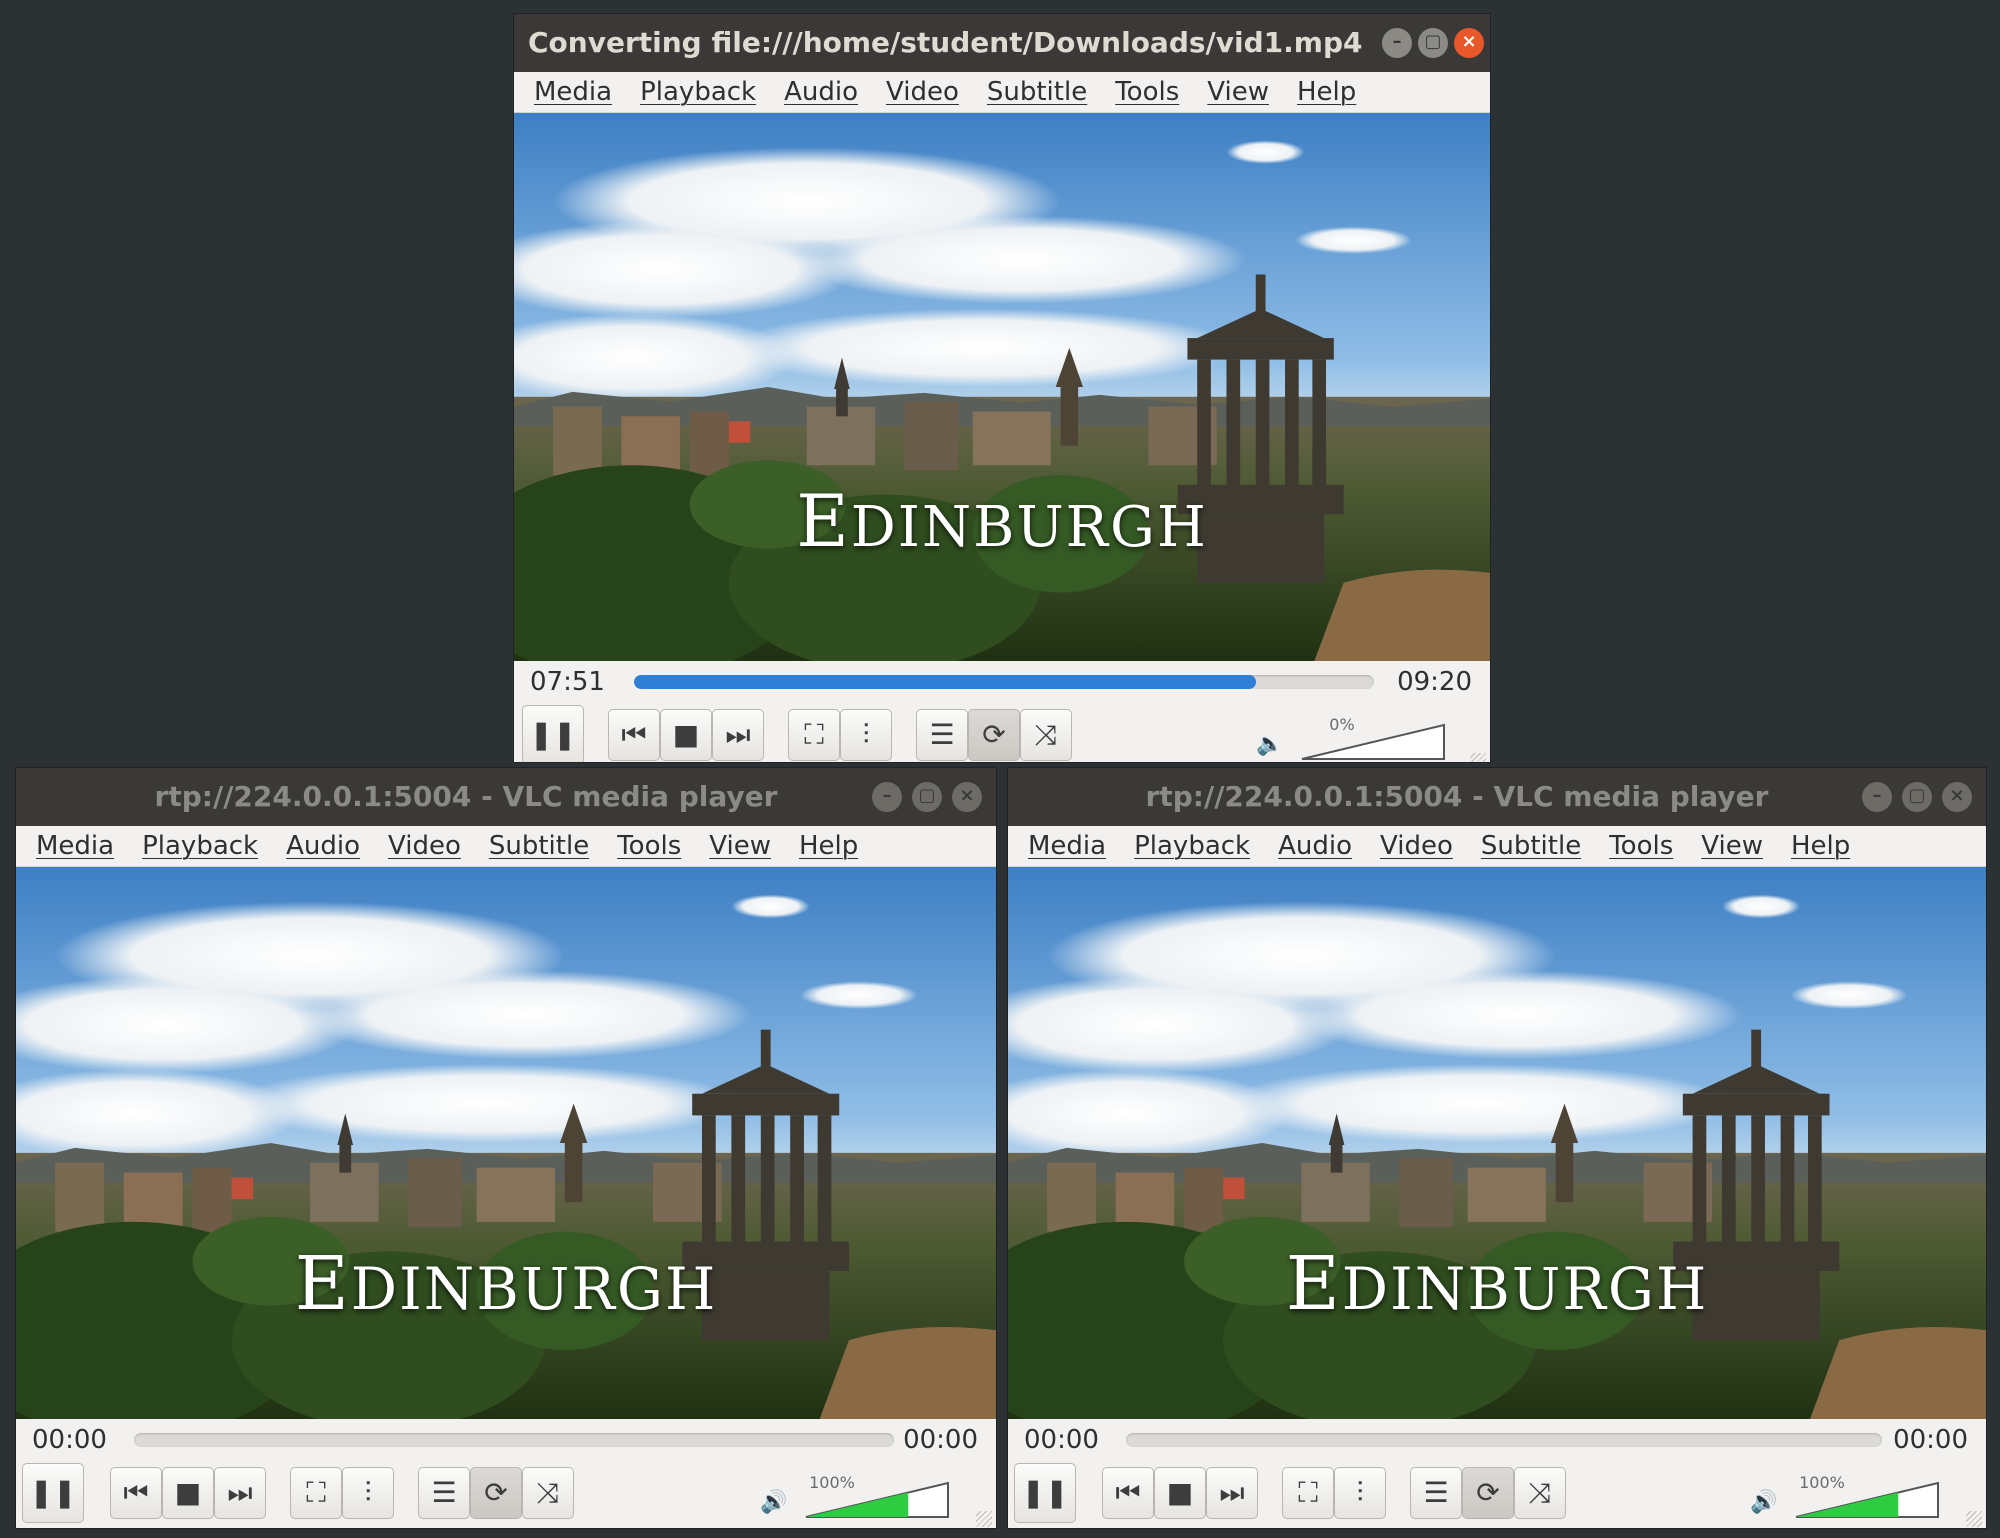  I want to click on stop-icon: ■, so click(1180, 1492).